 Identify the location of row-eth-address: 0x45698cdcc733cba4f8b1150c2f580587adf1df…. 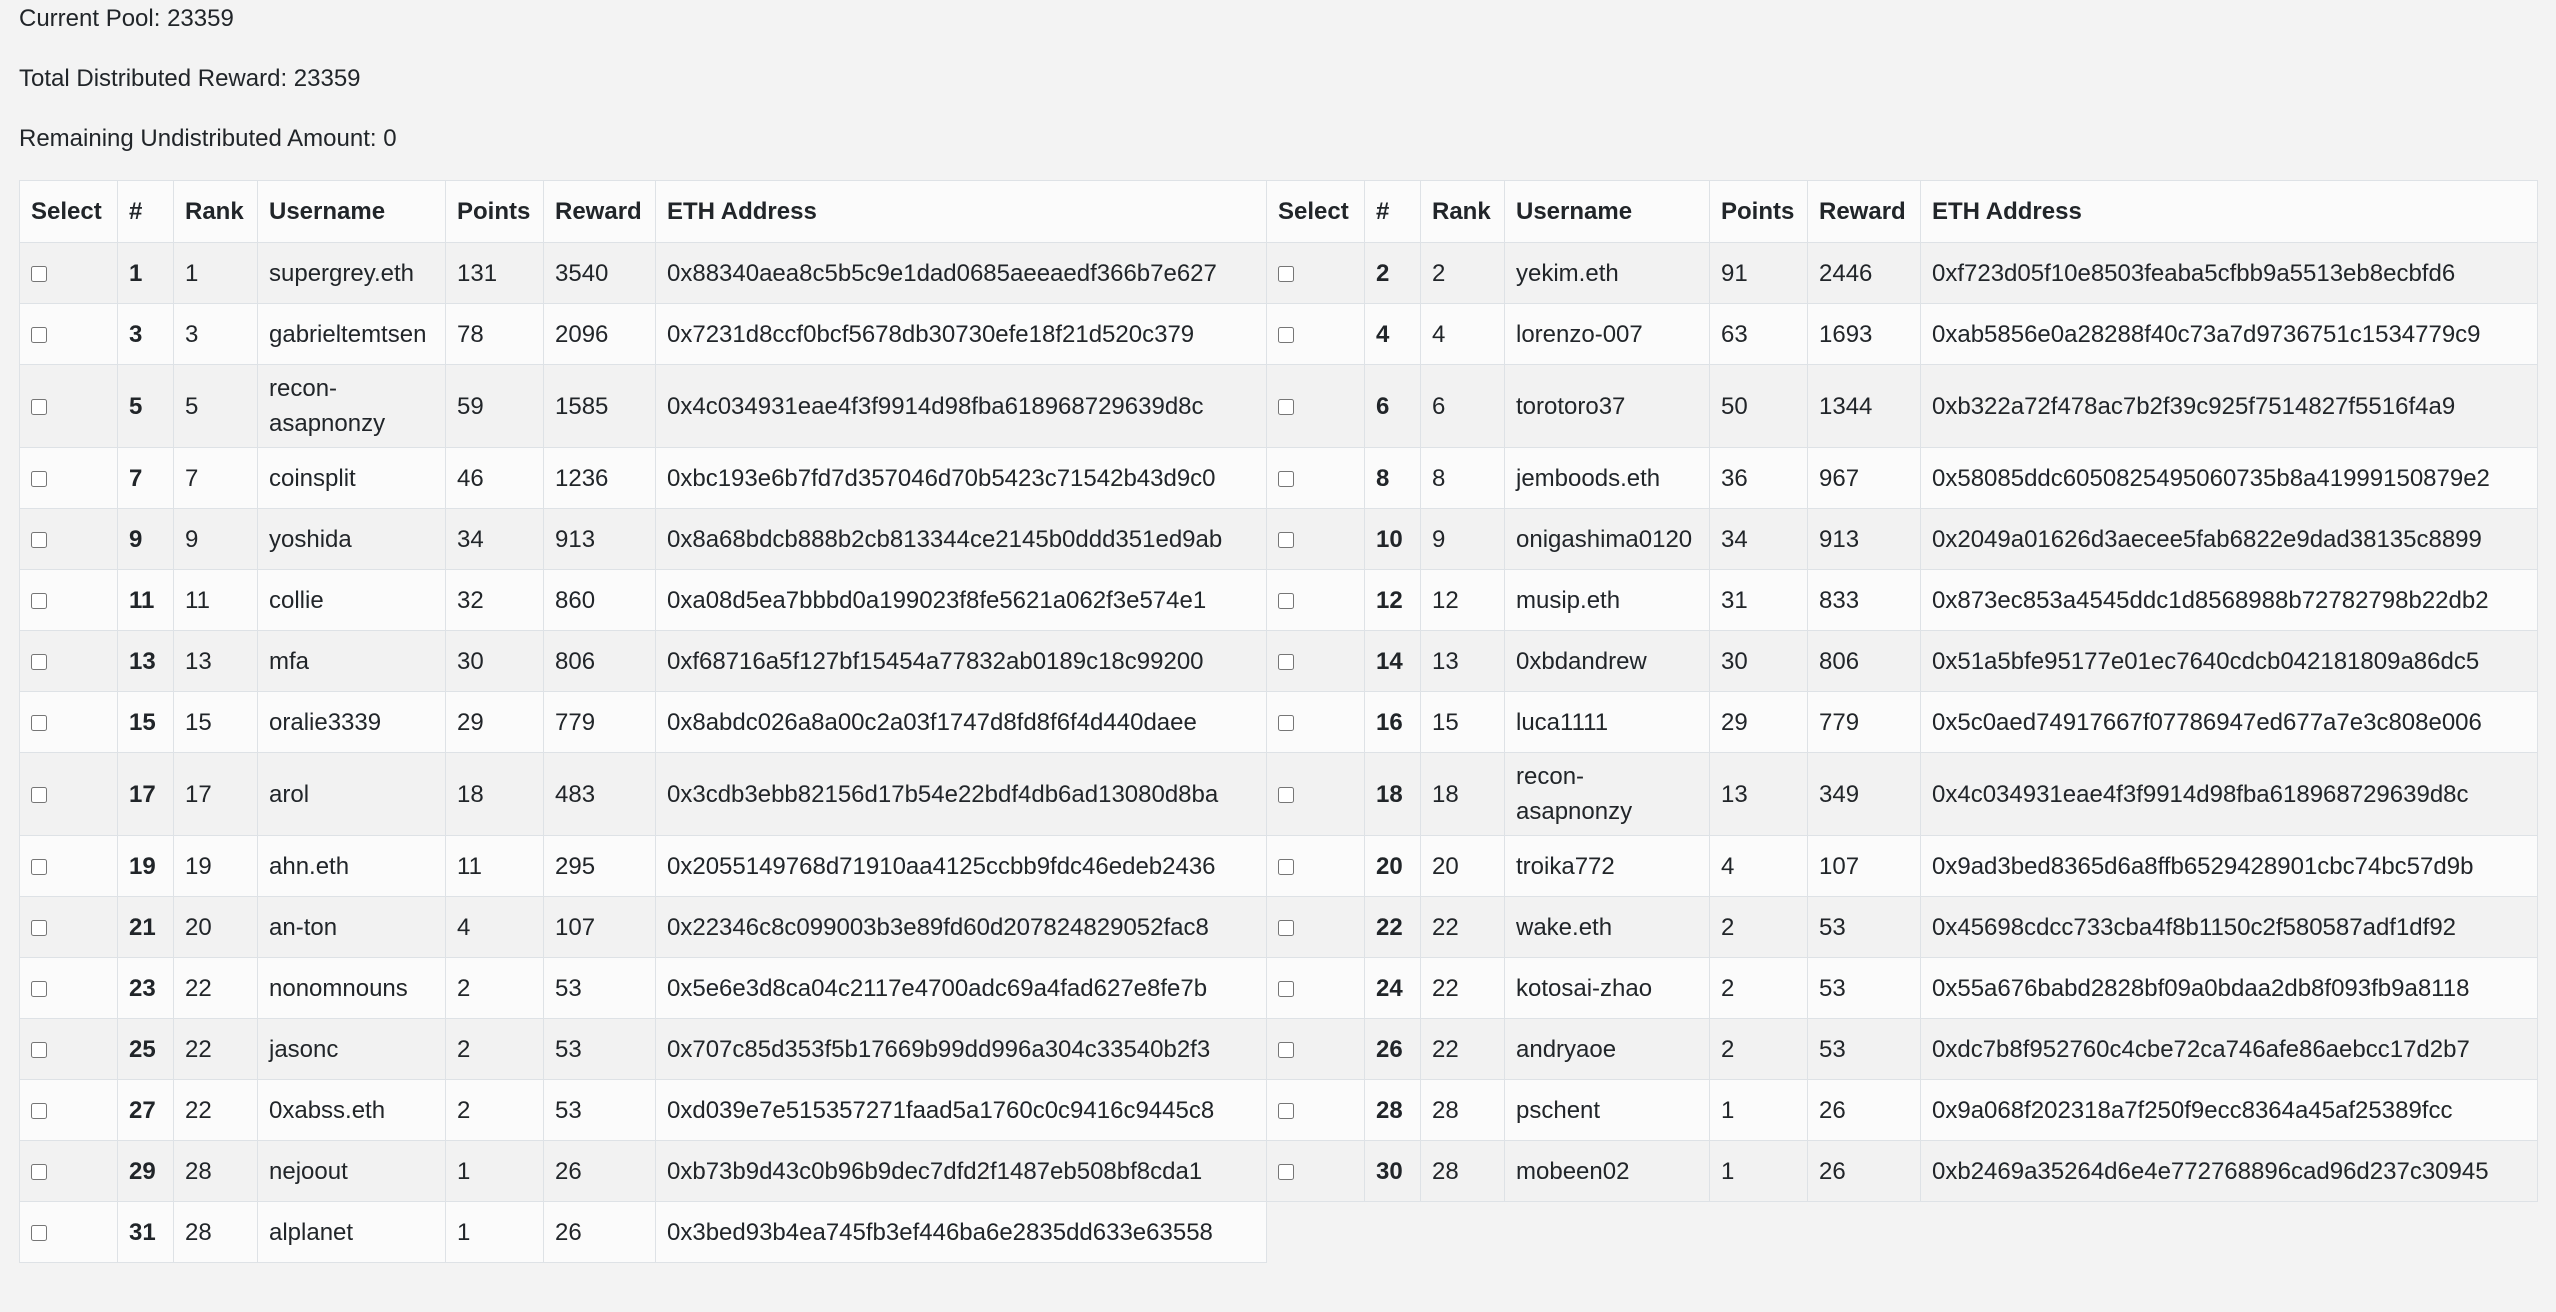
(2229, 927).